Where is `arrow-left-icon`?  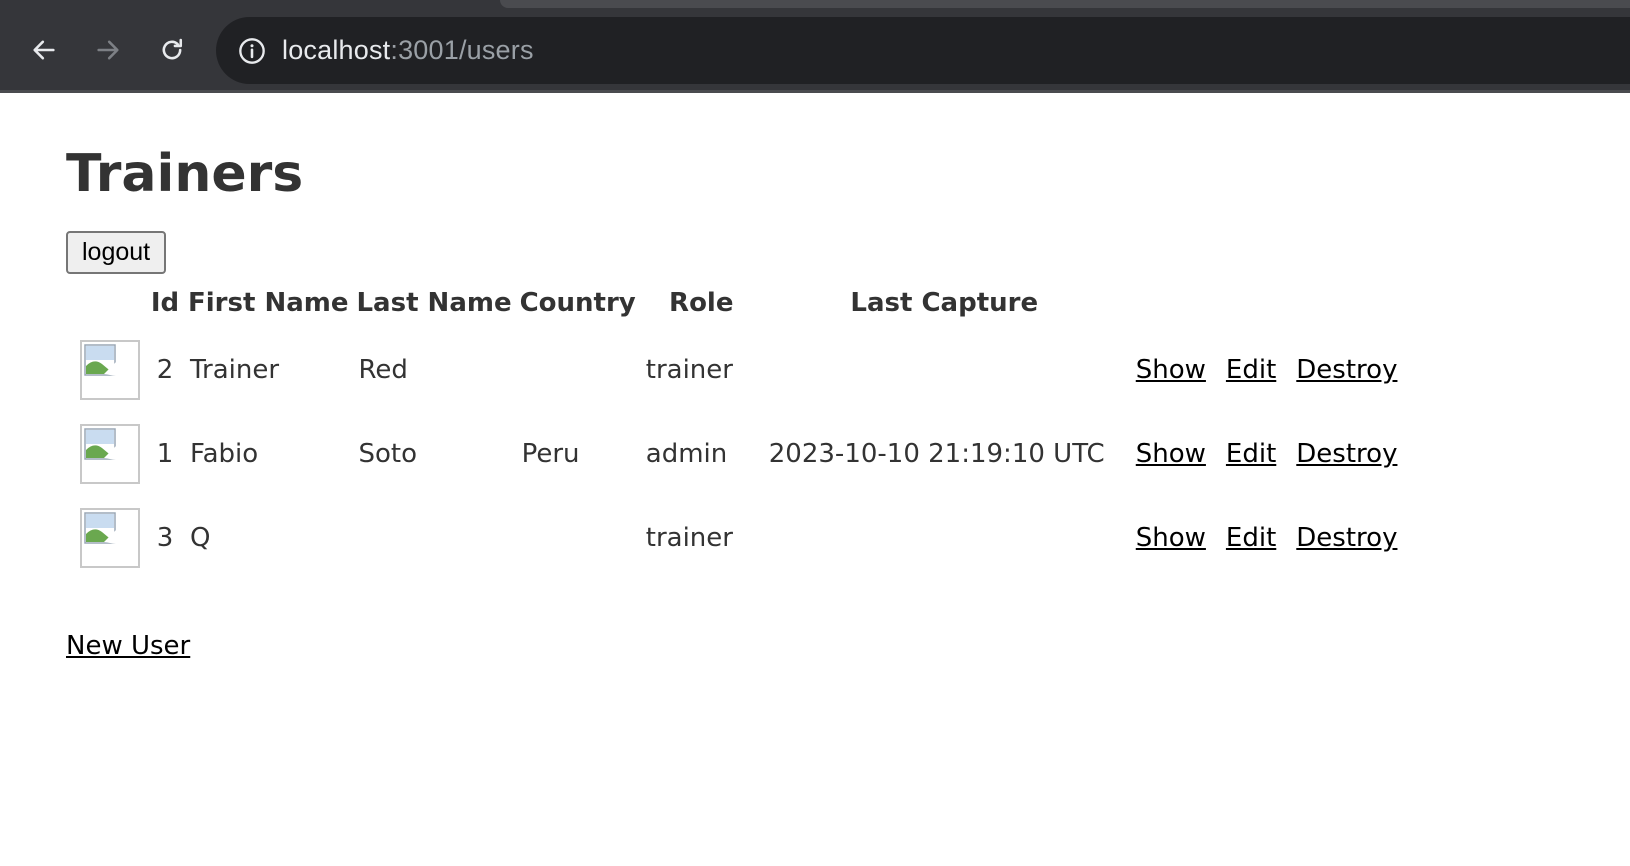
arrow-left-icon is located at coordinates (44, 50).